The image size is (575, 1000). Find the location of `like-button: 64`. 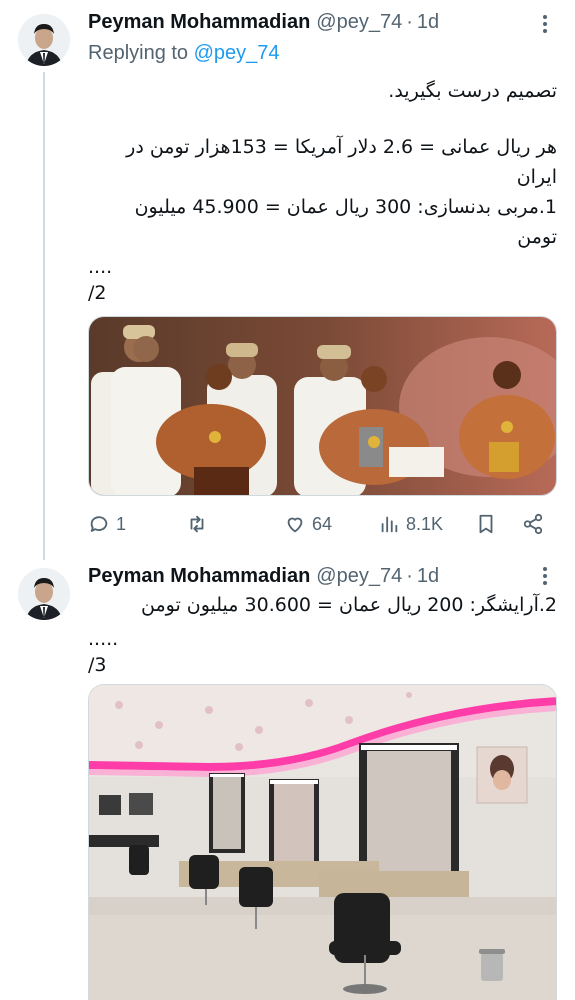

like-button: 64 is located at coordinates (308, 524).